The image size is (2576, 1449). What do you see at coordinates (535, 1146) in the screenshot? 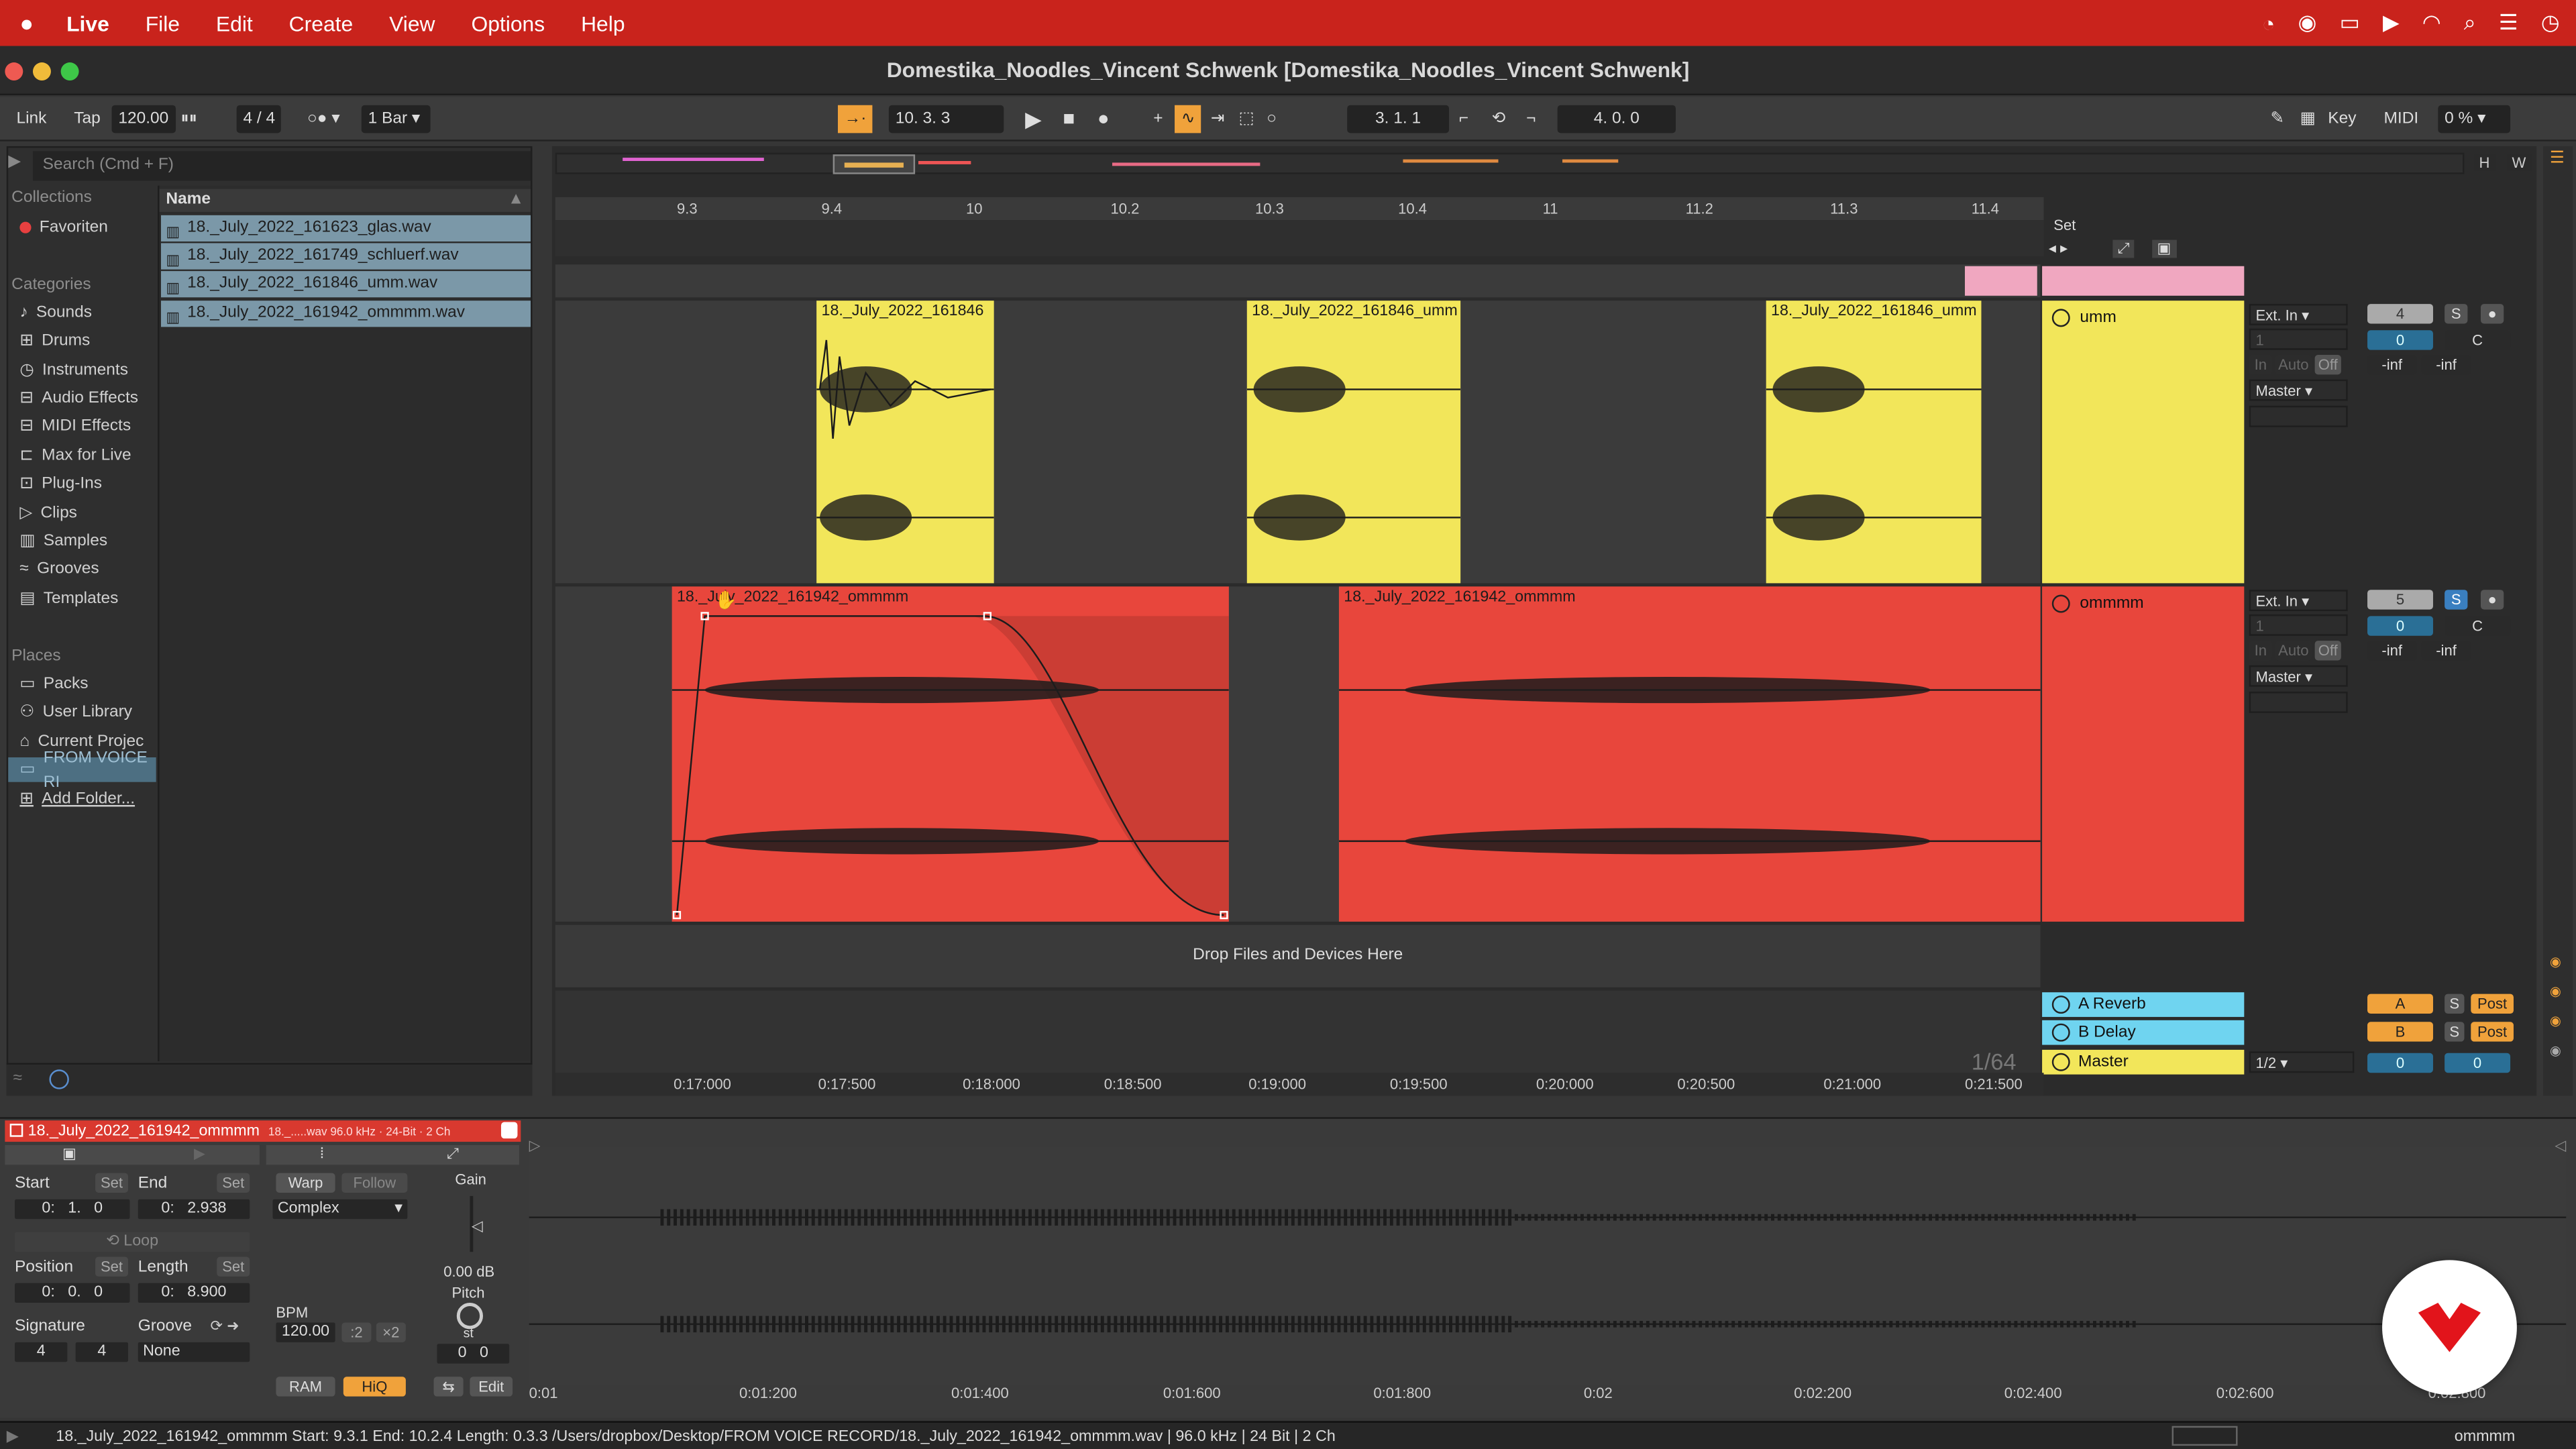
I see `start-marker-icon: ▷` at bounding box center [535, 1146].